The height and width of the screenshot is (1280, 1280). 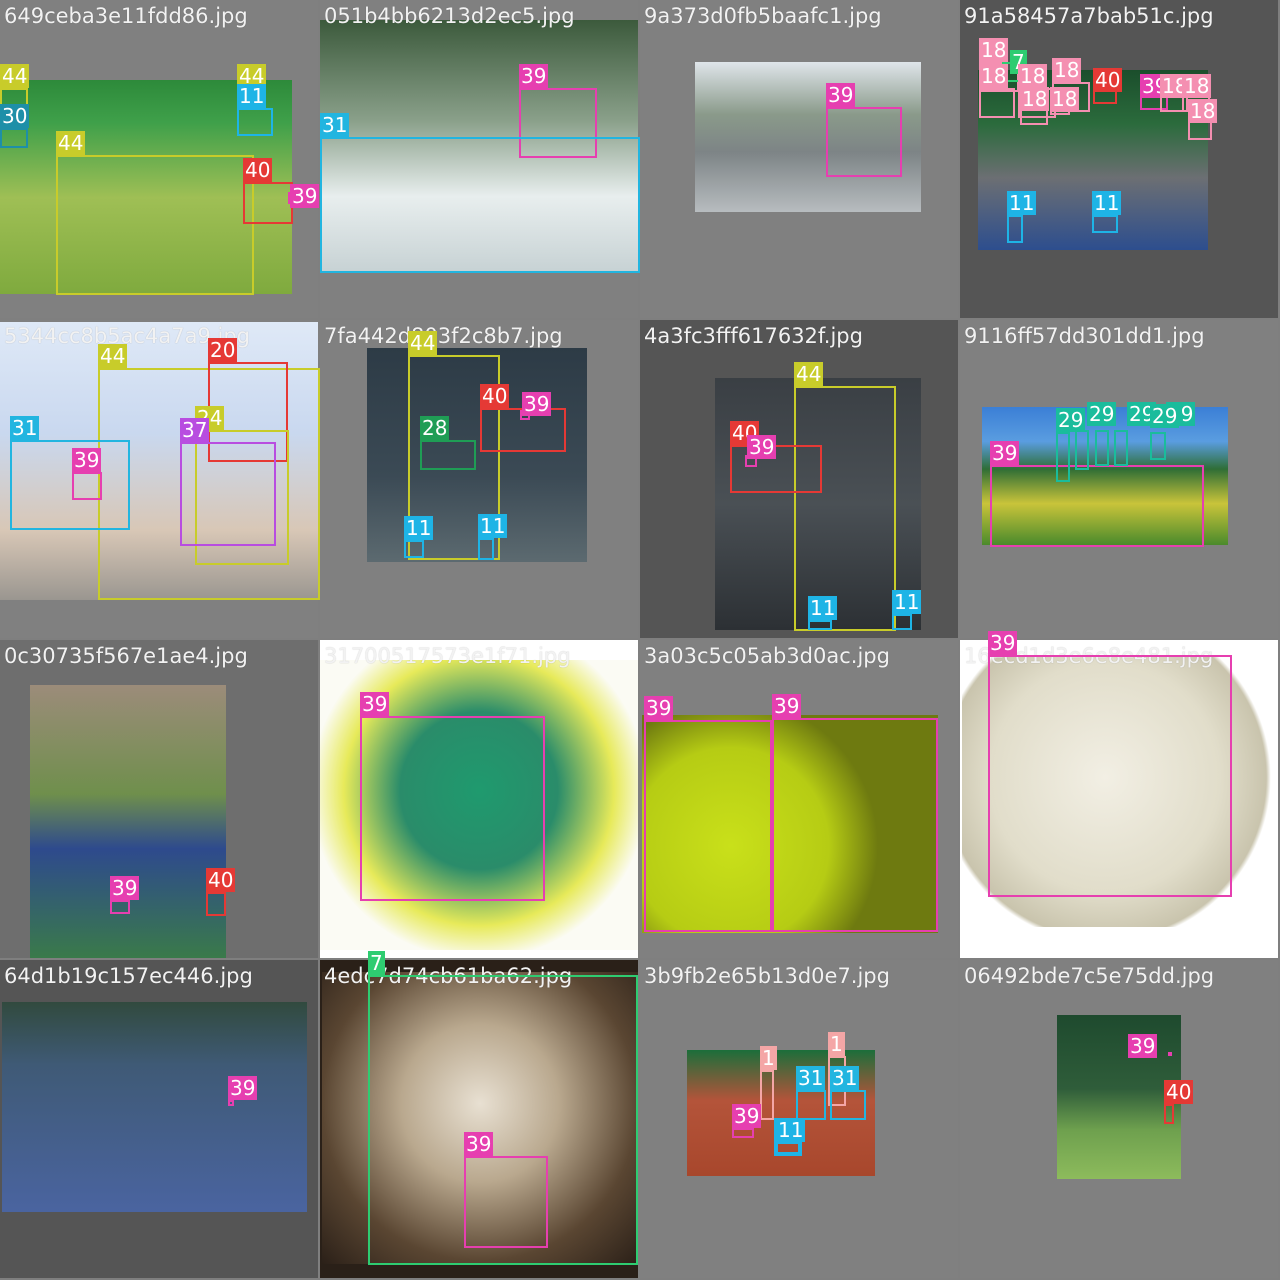 What do you see at coordinates (836, 1044) in the screenshot?
I see `class-label: 1` at bounding box center [836, 1044].